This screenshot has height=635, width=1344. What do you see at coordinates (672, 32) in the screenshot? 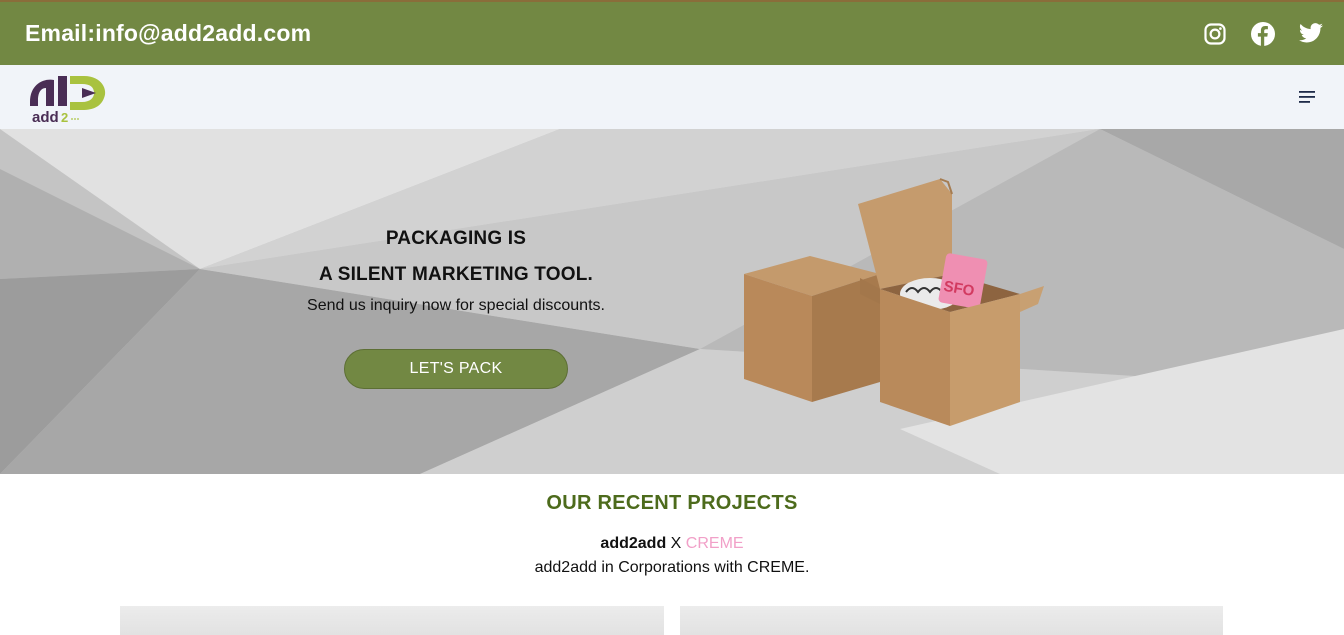
I see `top-bar: Email:info@add2add.com` at bounding box center [672, 32].